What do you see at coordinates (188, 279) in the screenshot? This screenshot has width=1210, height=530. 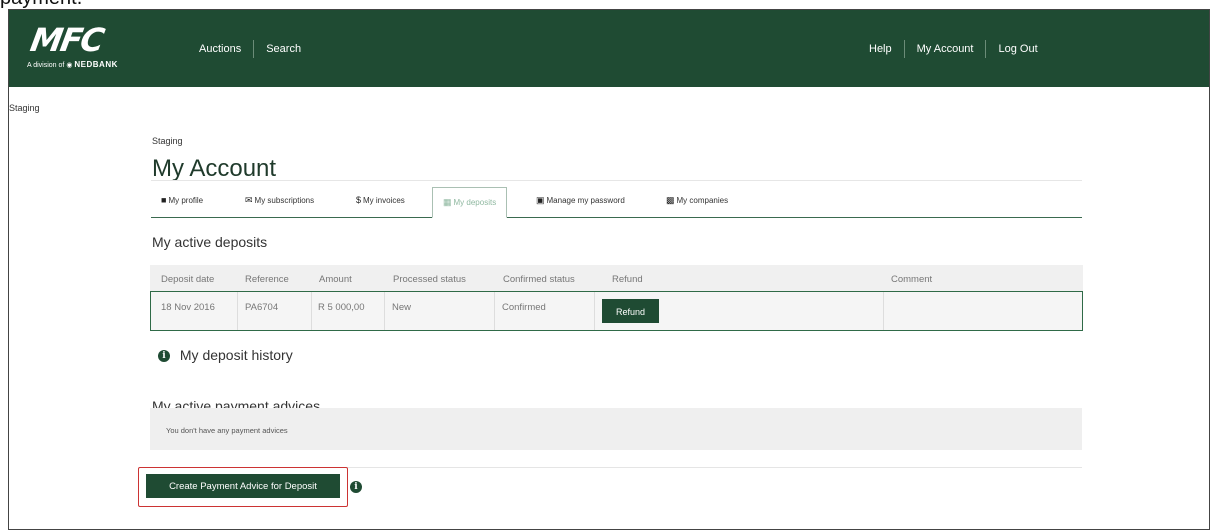 I see `column-header: Deposit date` at bounding box center [188, 279].